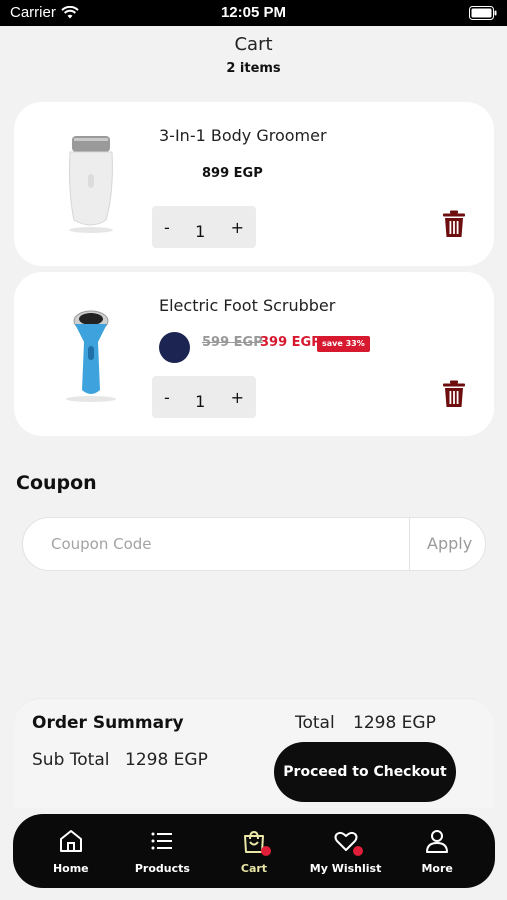  I want to click on original-price: 599 EGP, so click(232, 342).